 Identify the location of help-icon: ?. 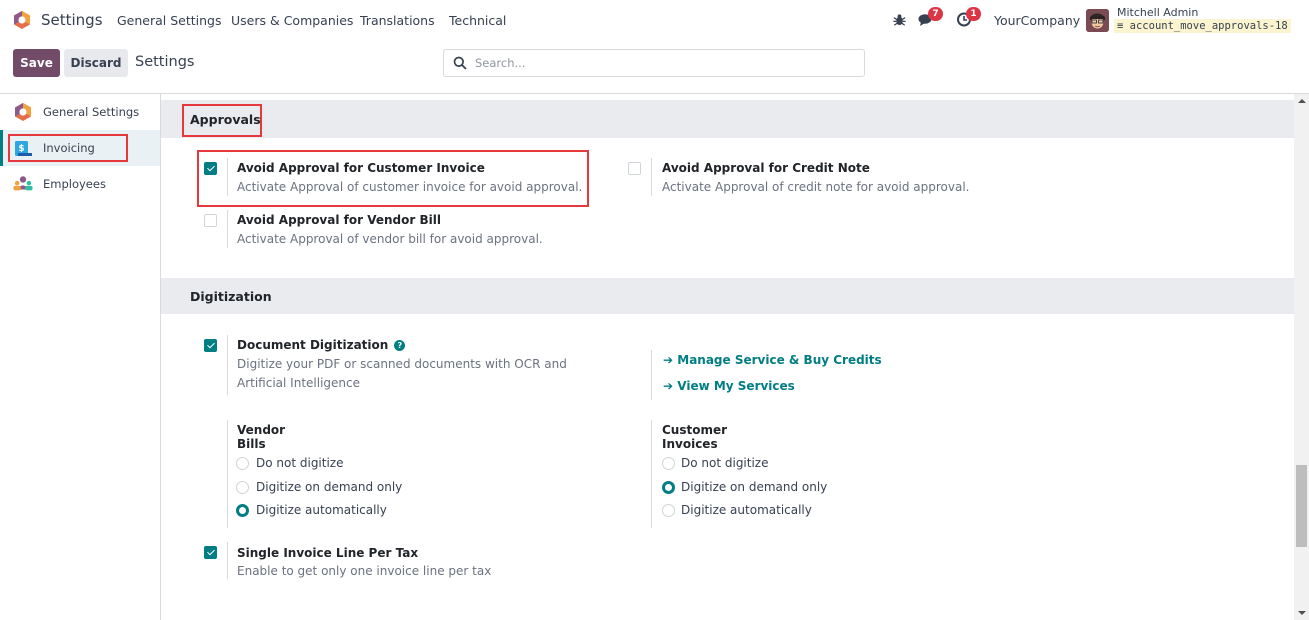
(400, 345).